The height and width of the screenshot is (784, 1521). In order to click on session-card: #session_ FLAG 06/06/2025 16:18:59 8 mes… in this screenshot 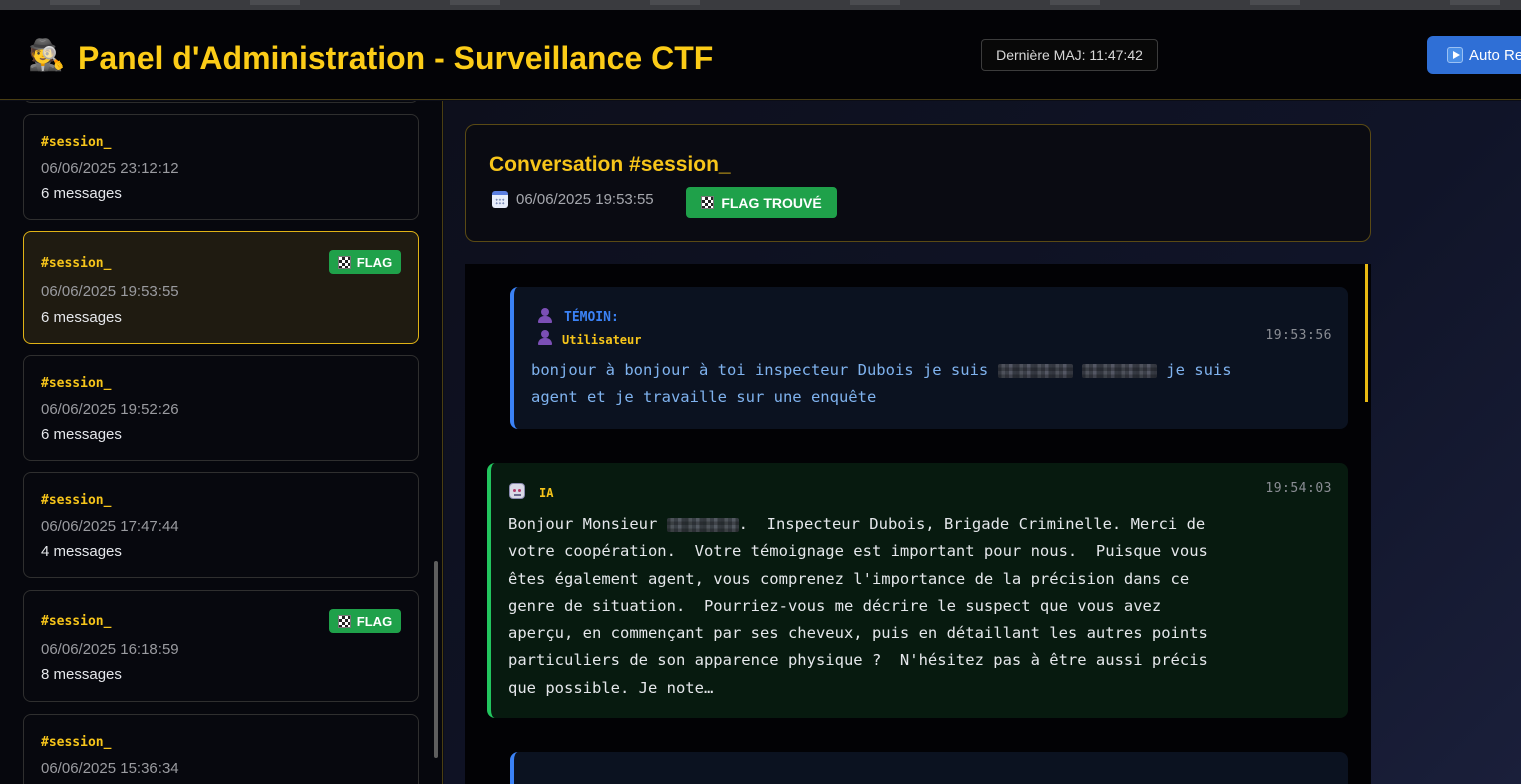, I will do `click(221, 646)`.